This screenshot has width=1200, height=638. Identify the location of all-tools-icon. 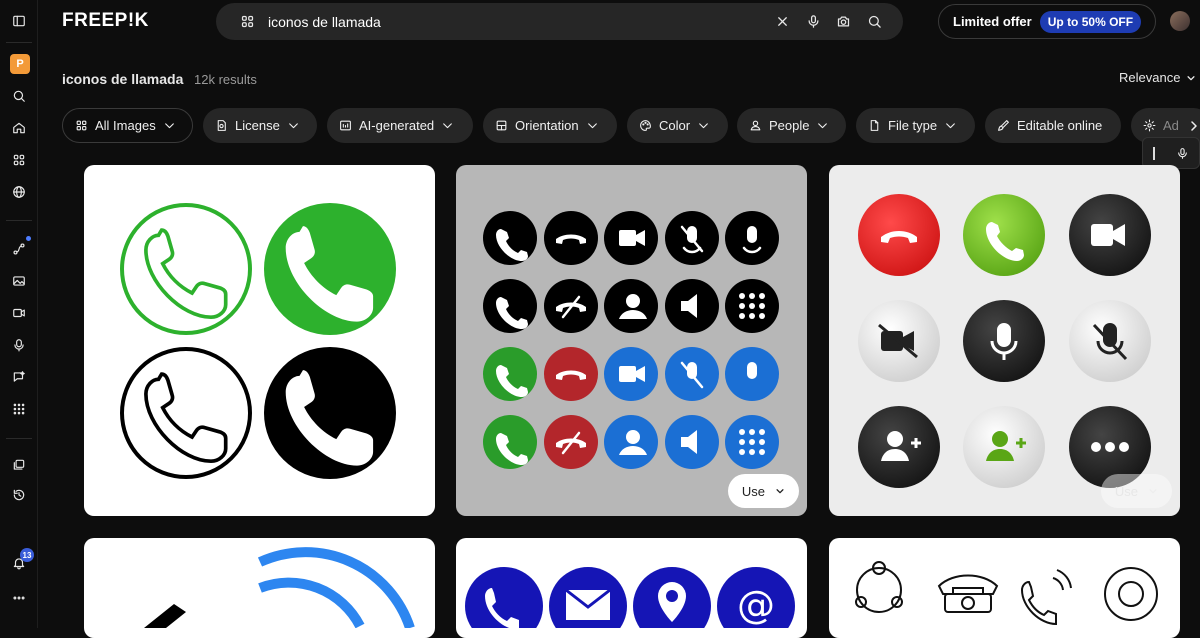
(19, 409).